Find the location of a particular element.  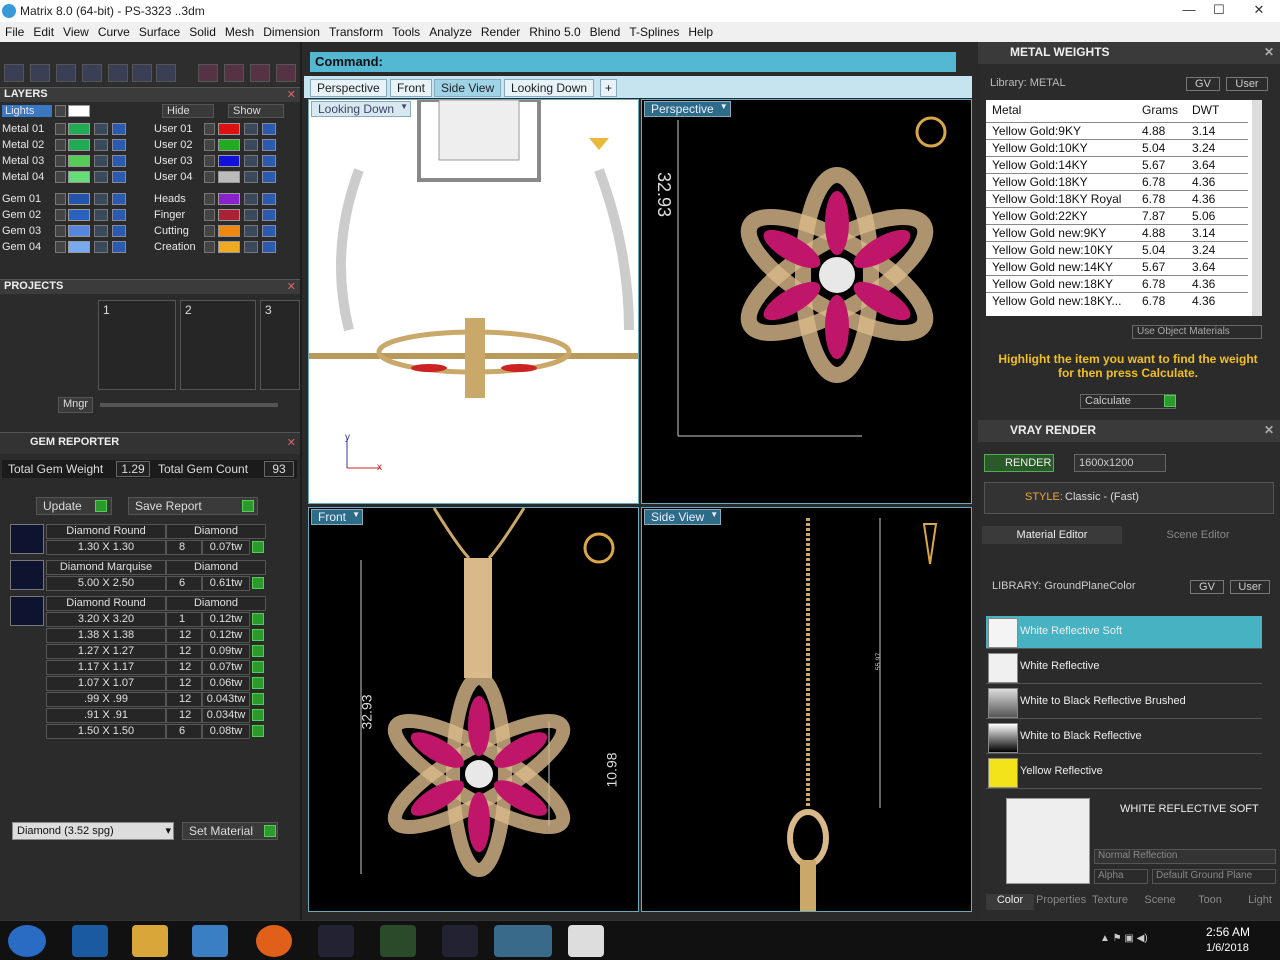

menu-mesh: Mesh is located at coordinates (239, 30).